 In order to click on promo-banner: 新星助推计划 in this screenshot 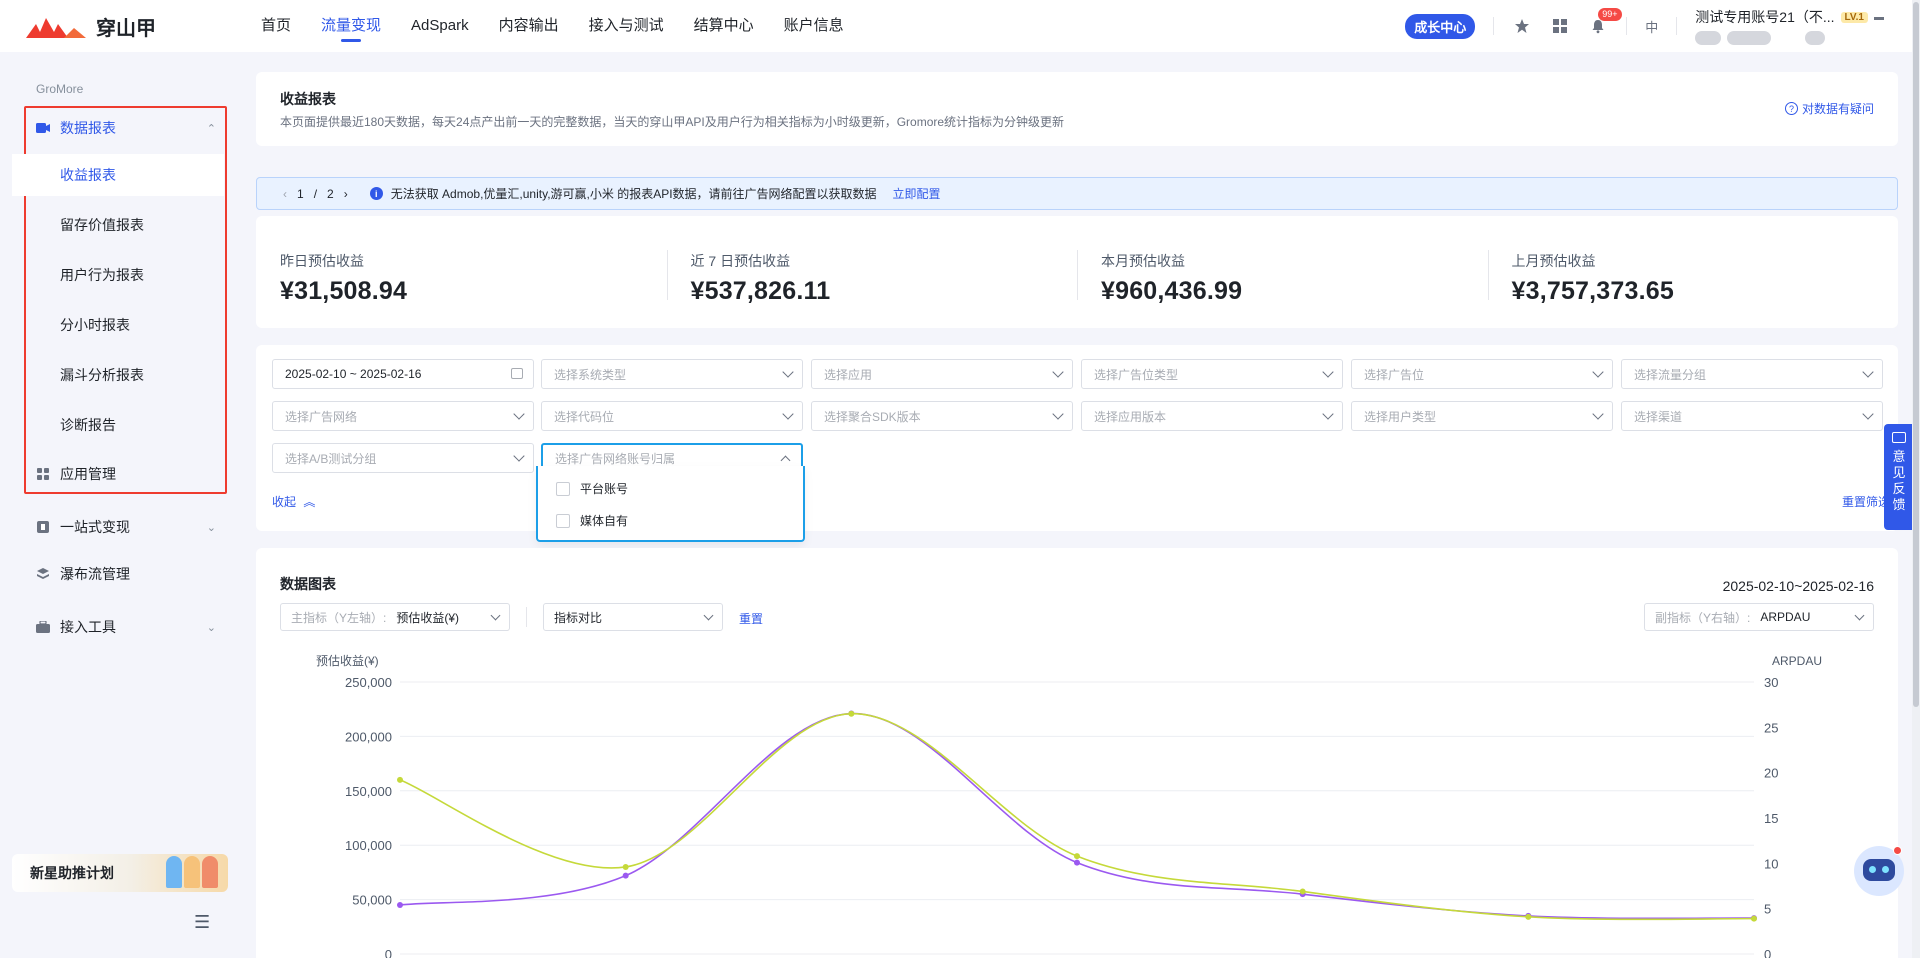, I will do `click(120, 873)`.